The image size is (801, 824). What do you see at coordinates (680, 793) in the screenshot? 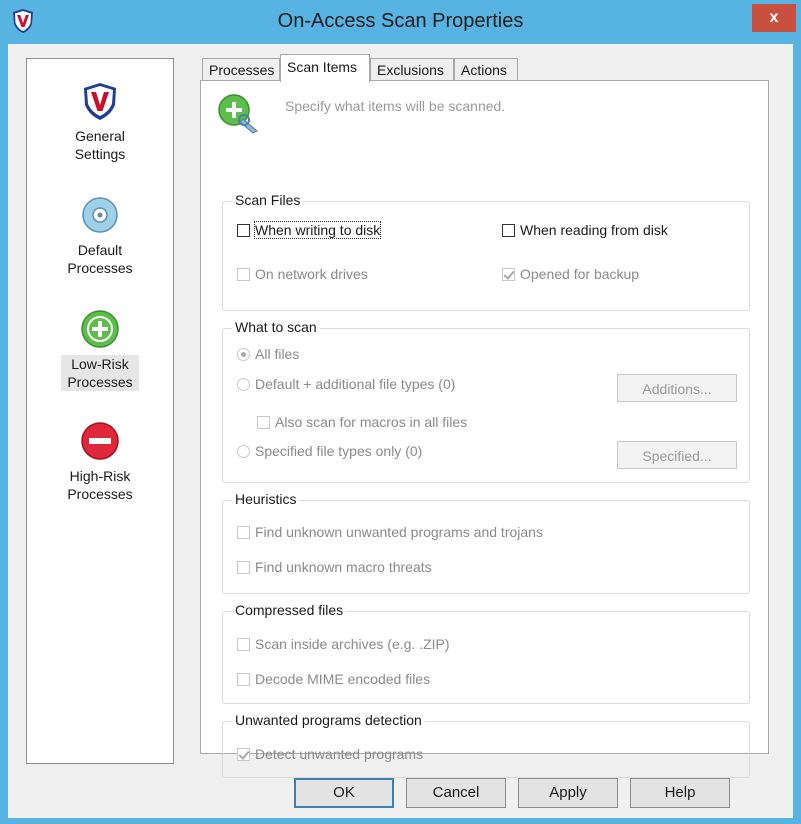
I see `help-button: Help` at bounding box center [680, 793].